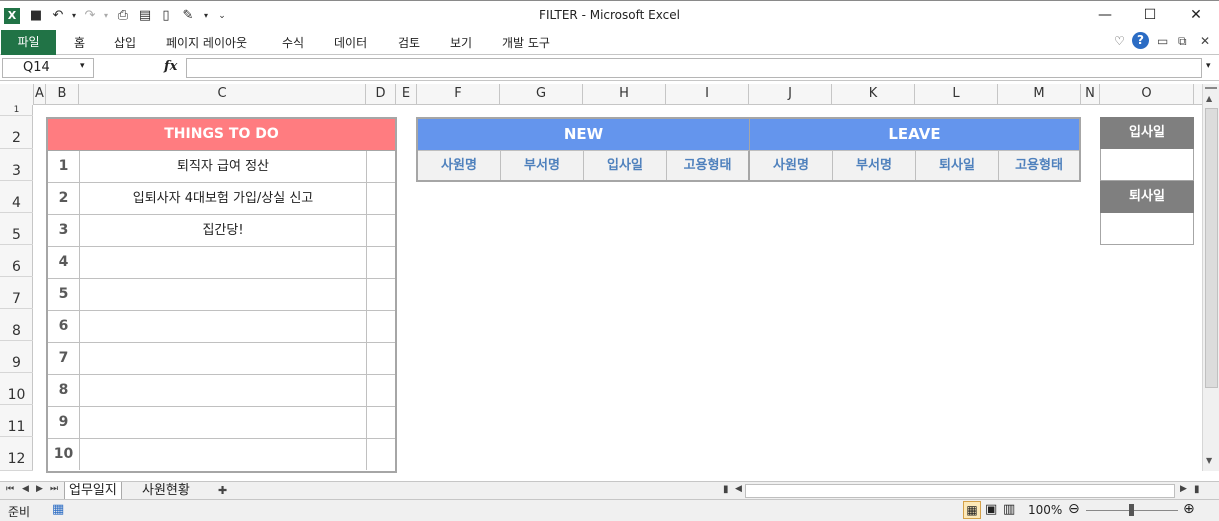 This screenshot has width=1219, height=521. Describe the element at coordinates (1209, 460) in the screenshot. I see `scroll-down-icon: ▼` at that location.